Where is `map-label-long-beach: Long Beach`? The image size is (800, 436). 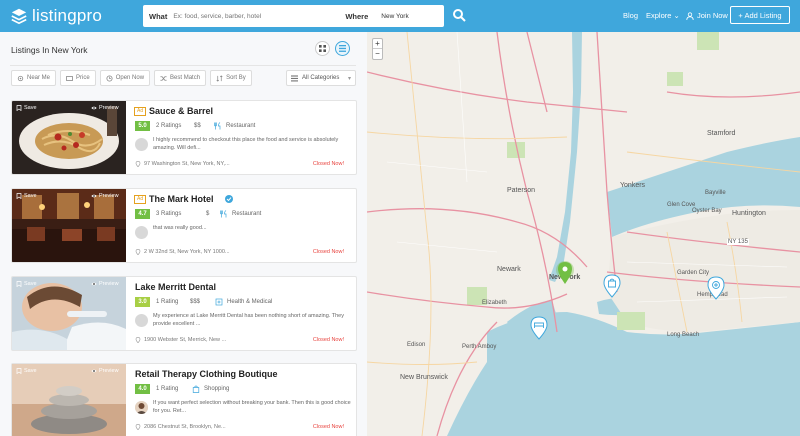
map-label-long-beach: Long Beach is located at coordinates (683, 335).